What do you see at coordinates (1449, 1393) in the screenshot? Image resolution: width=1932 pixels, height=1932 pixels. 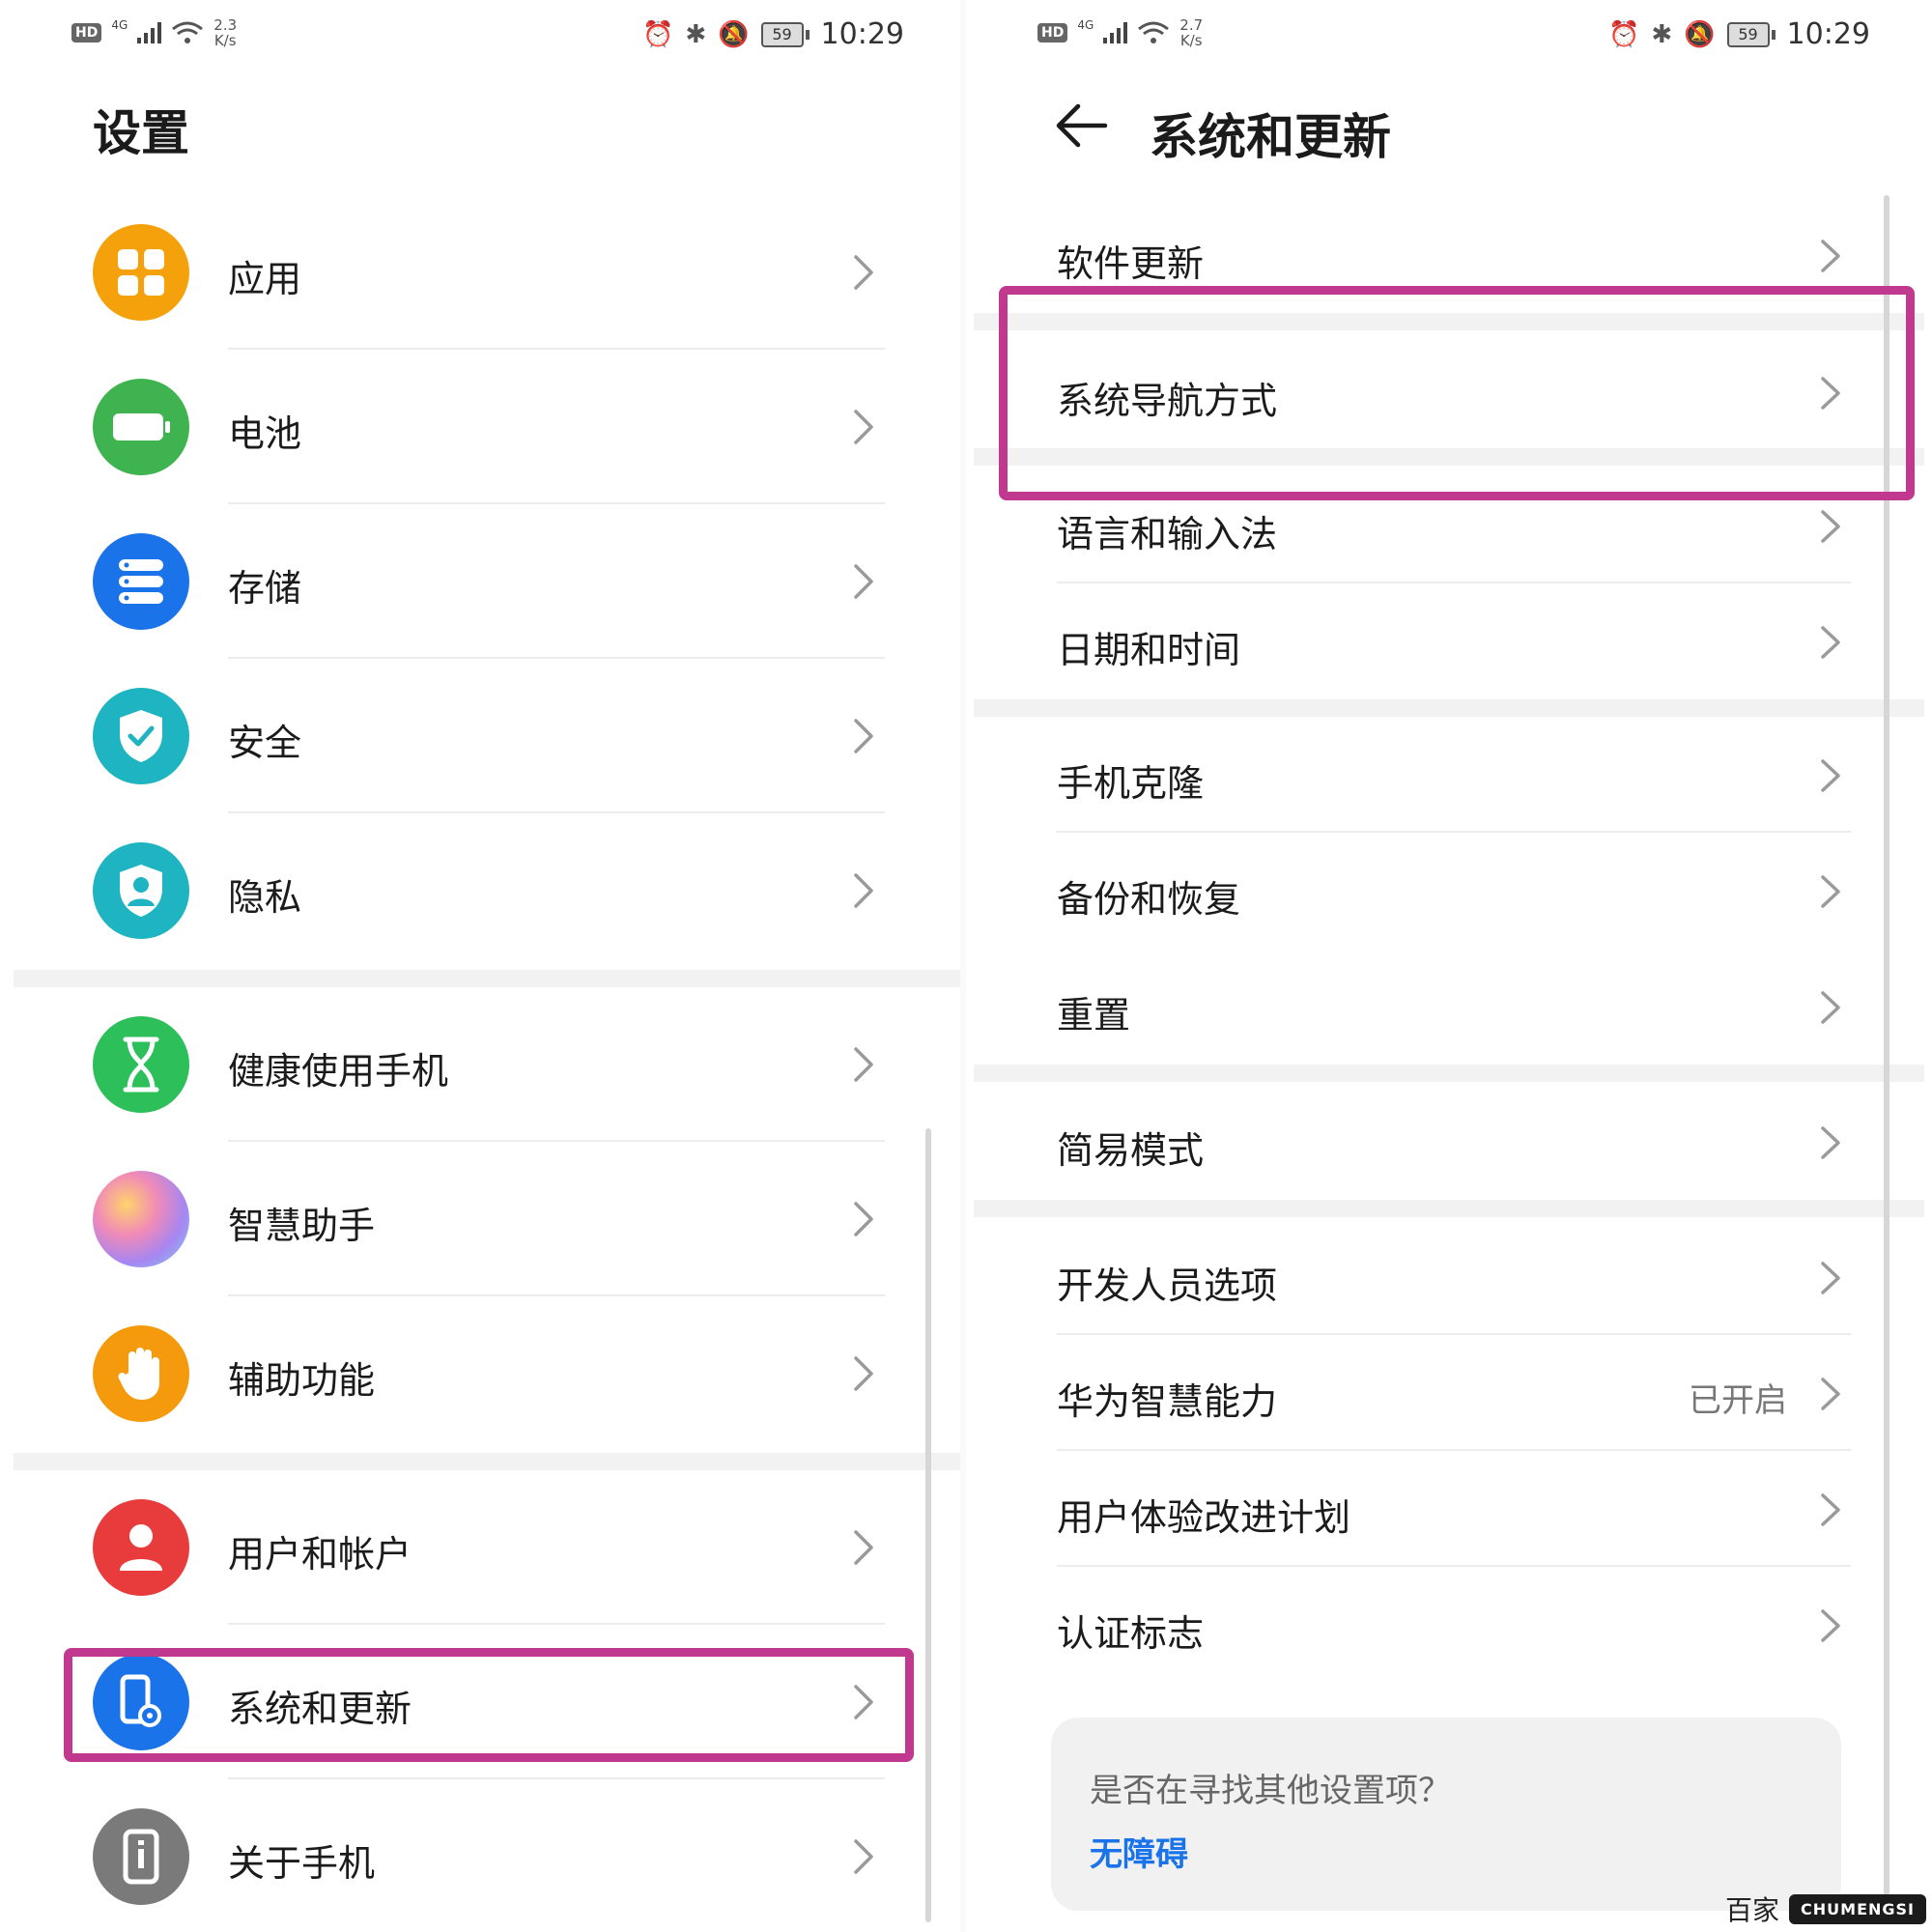 I see `system-item-huawei-ai: 华为智慧能力 已开启` at bounding box center [1449, 1393].